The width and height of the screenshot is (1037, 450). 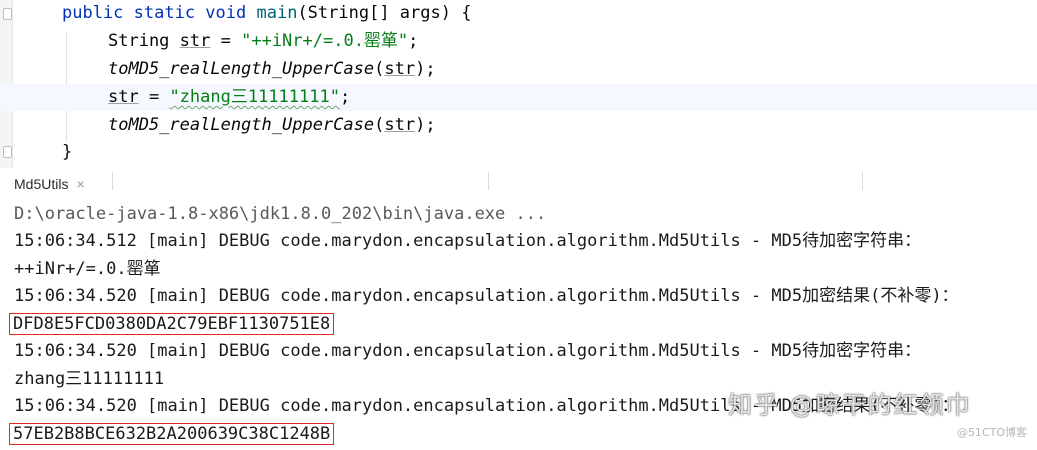 I want to click on code-line-2: String str = "++iNr+/=.0.罂箪";, so click(x=209, y=41).